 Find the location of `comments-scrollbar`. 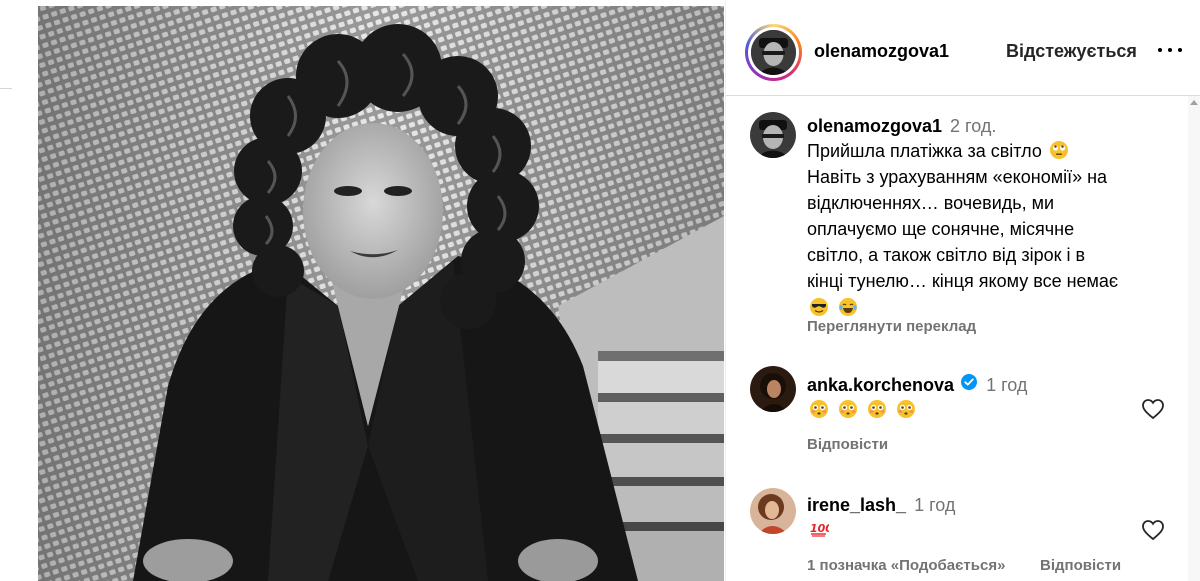

comments-scrollbar is located at coordinates (1194, 338).